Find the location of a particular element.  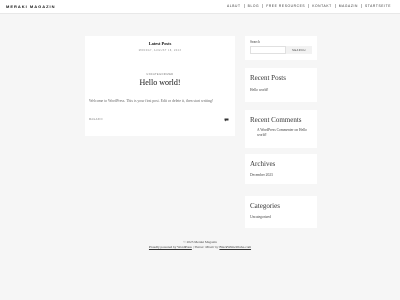

search-label: Search is located at coordinates (255, 42).